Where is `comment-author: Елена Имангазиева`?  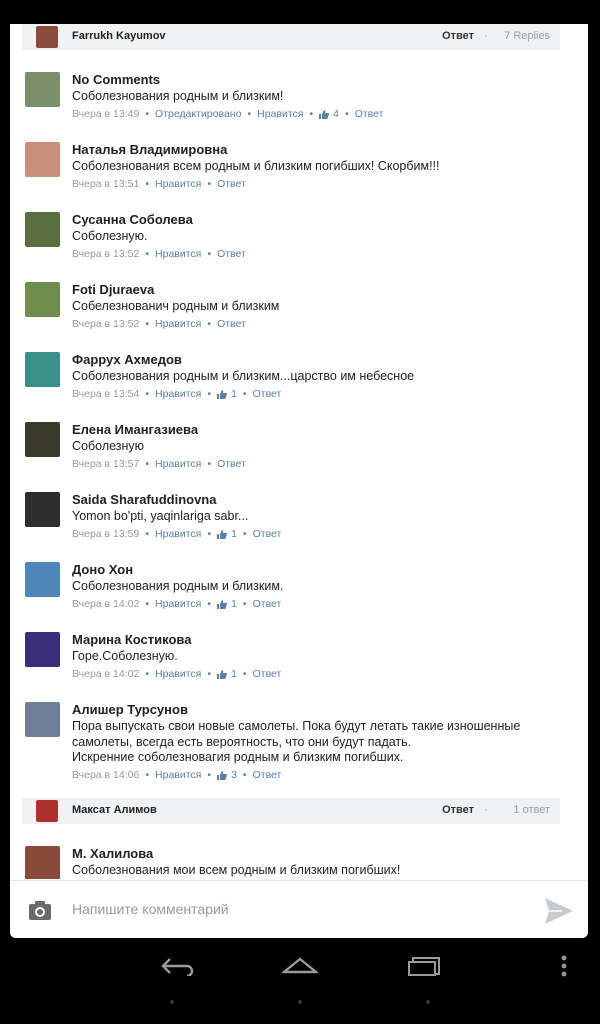
comment-author: Елена Имангазиева is located at coordinates (135, 429).